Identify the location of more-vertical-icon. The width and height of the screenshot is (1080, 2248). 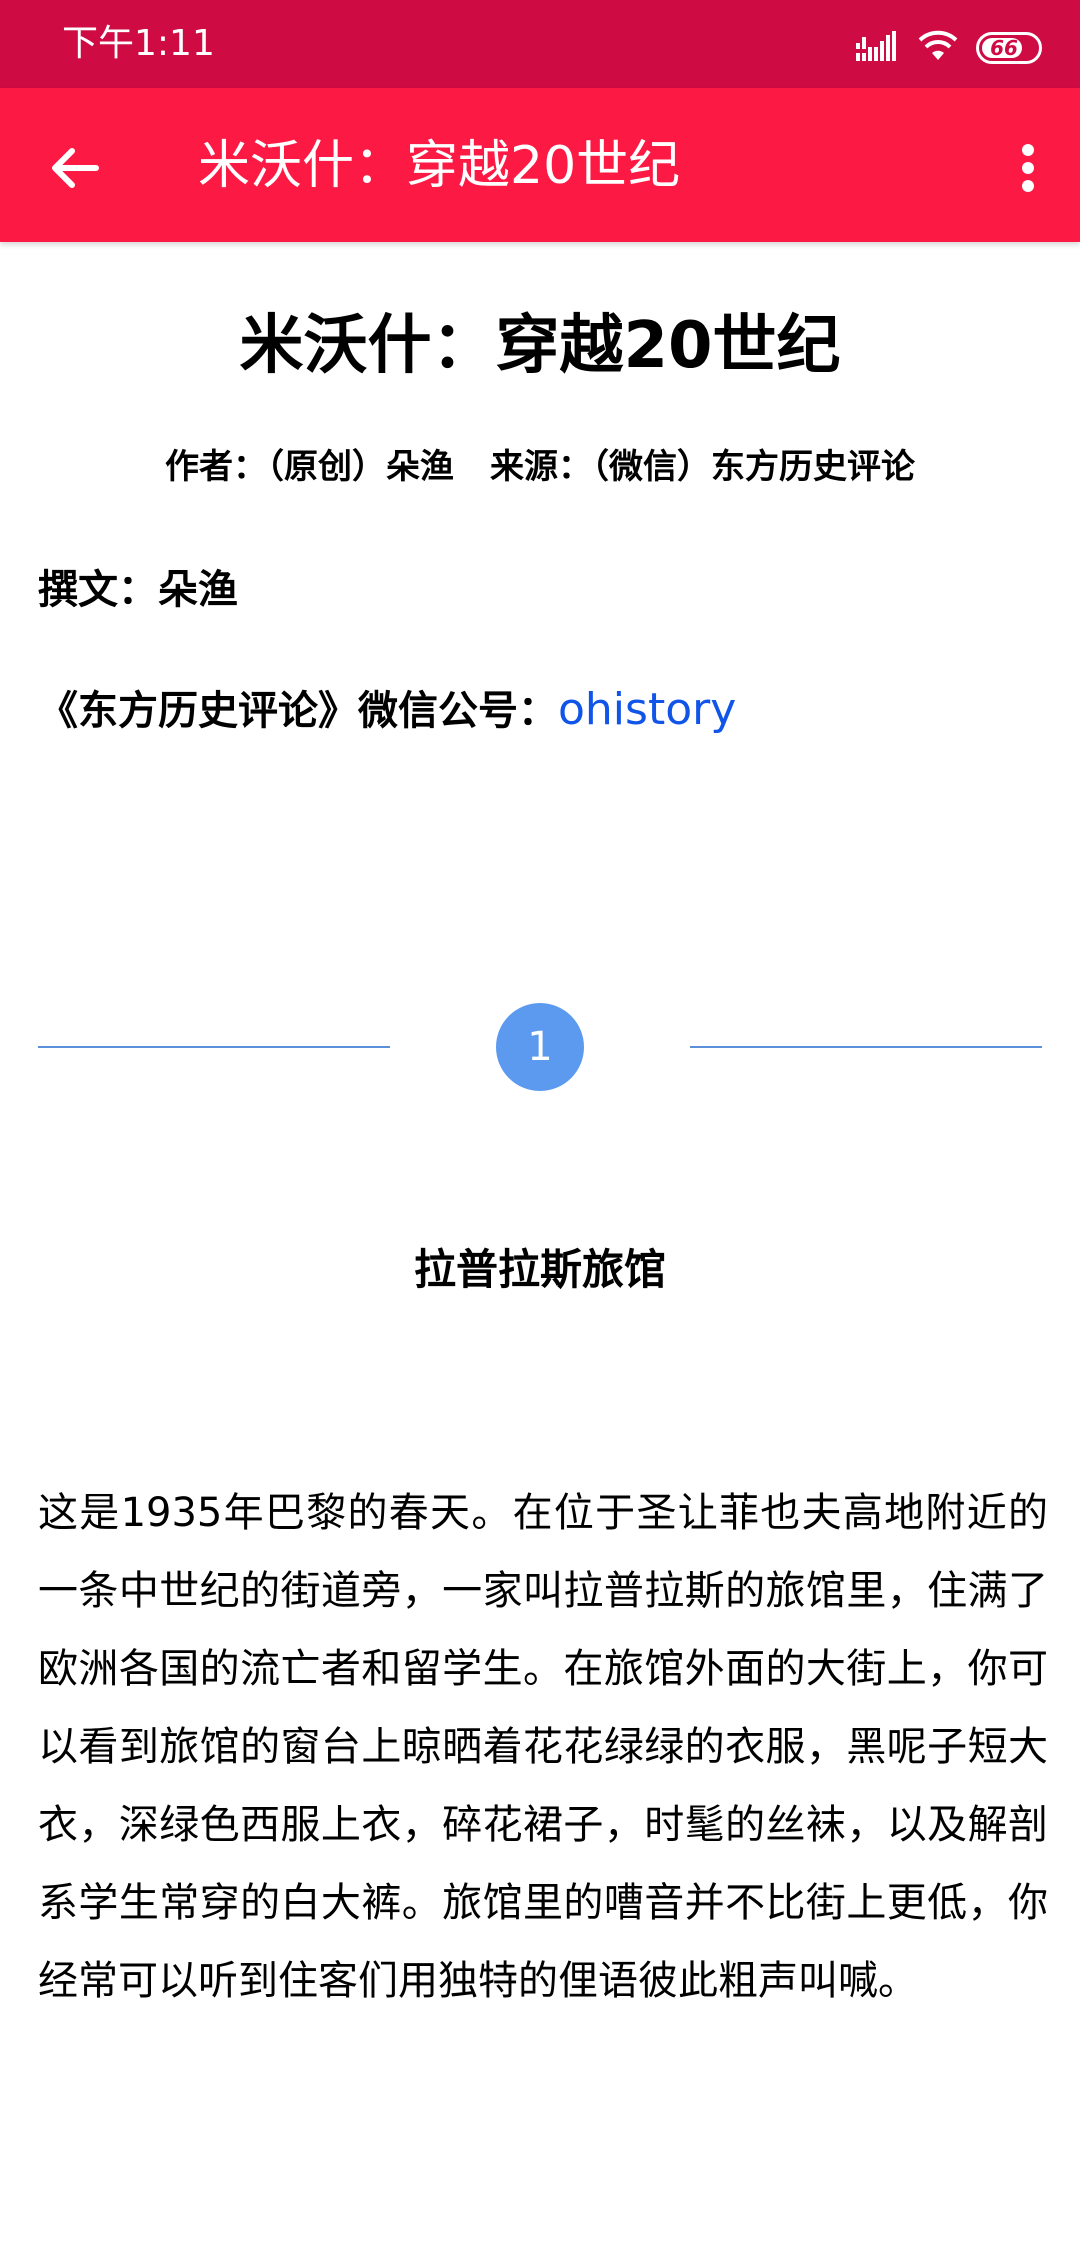
(1028, 168).